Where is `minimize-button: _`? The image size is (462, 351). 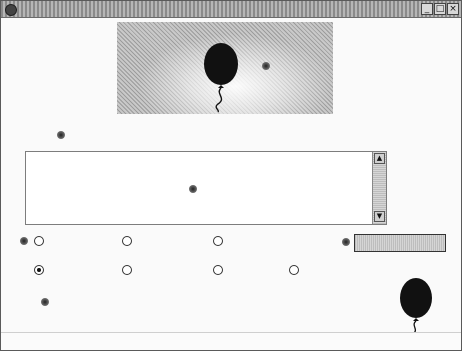
minimize-button: _ is located at coordinates (427, 9).